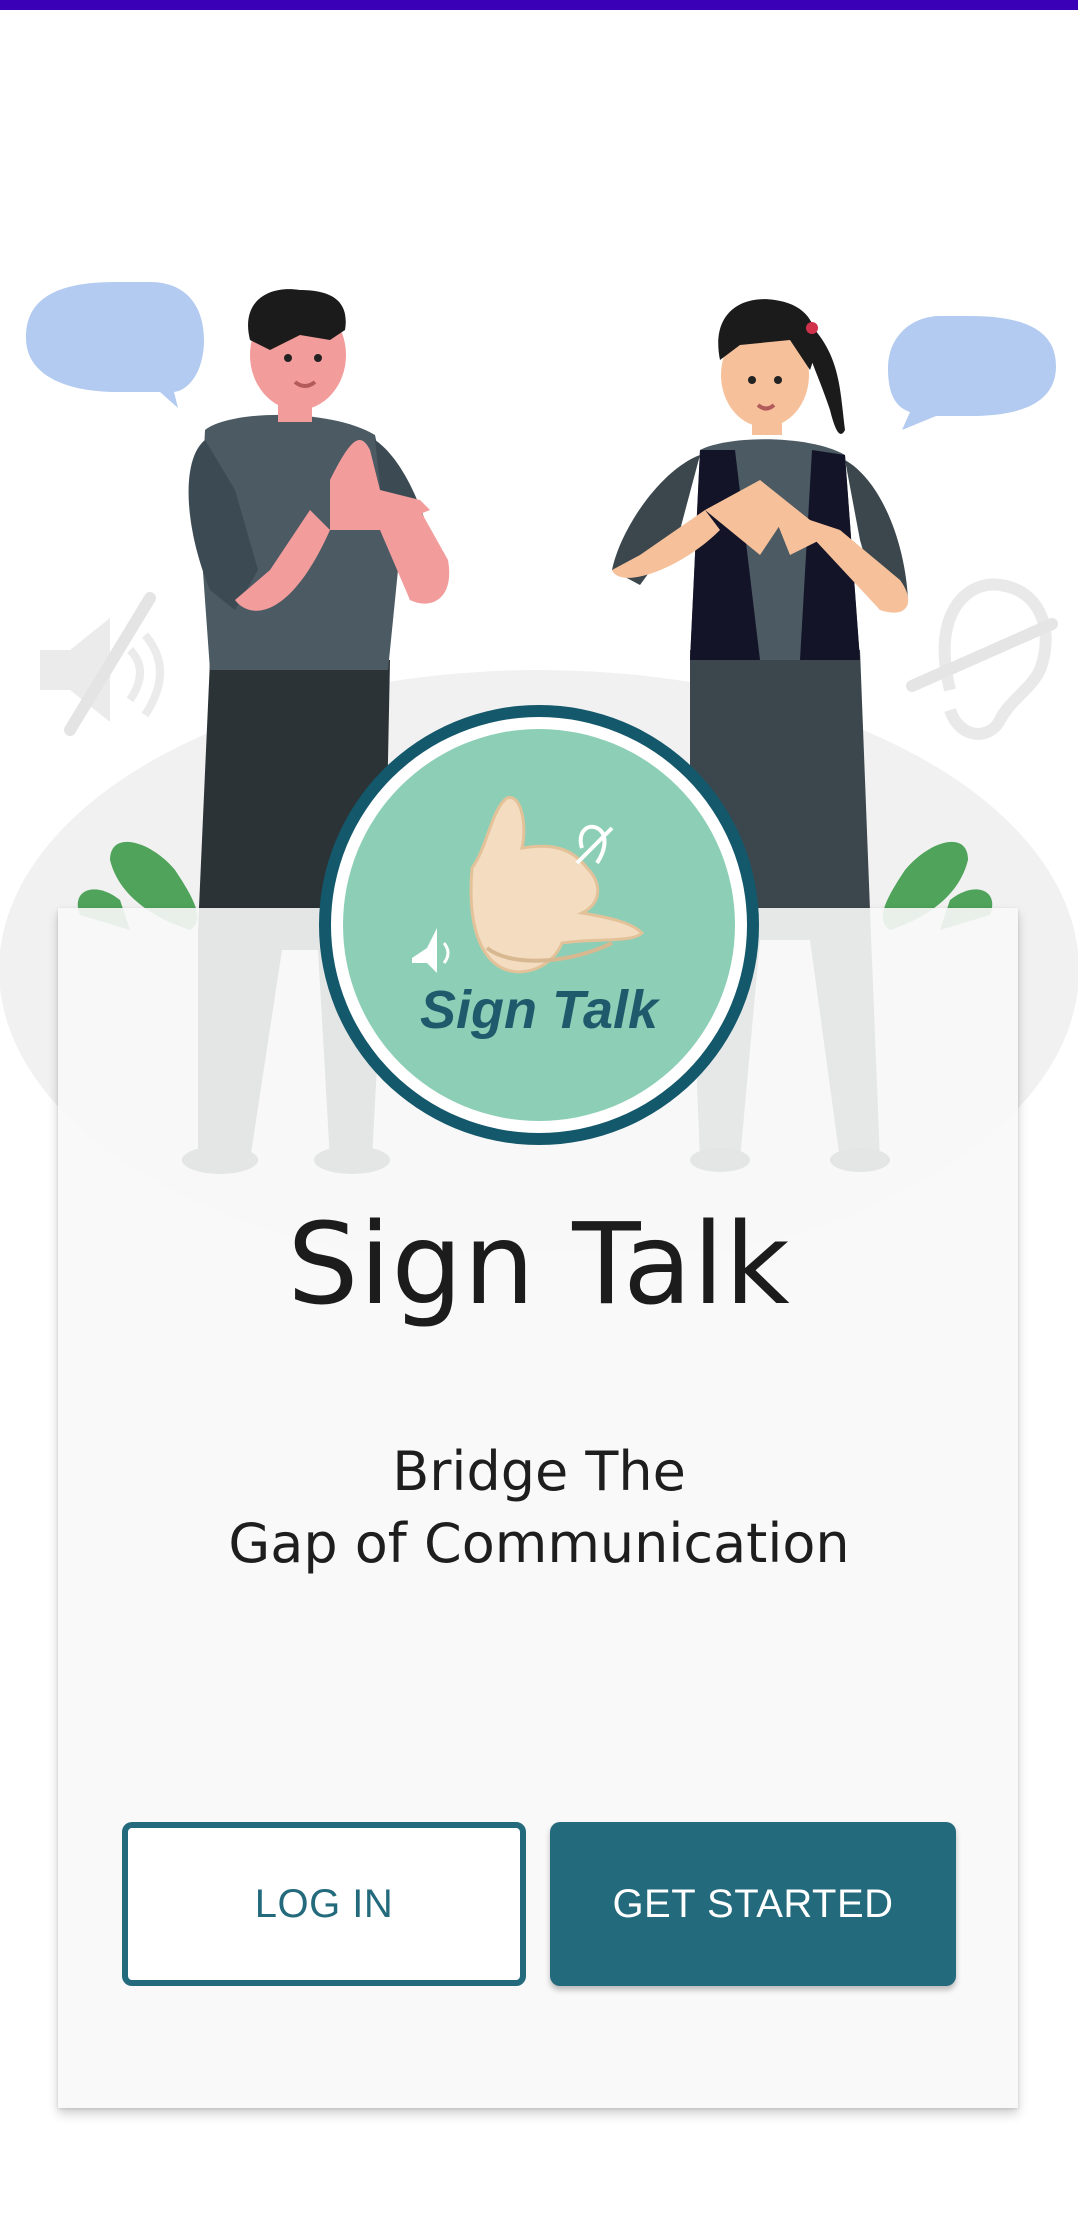  I want to click on app-tagline: Bridge The Gap of Communication, so click(539, 1508).